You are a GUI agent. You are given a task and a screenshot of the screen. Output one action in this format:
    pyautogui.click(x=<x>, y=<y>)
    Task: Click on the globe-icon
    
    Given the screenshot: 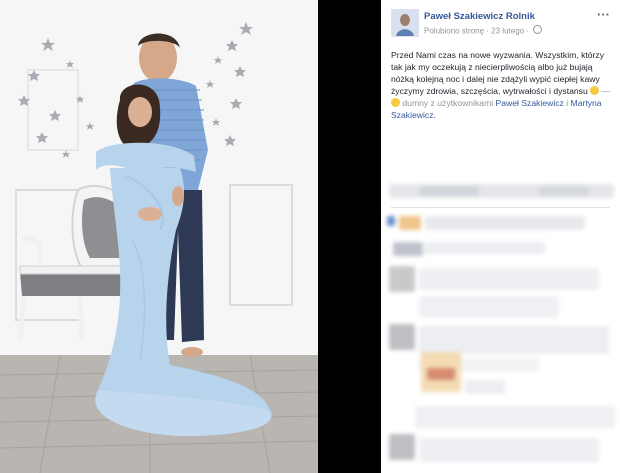 What is the action you would take?
    pyautogui.click(x=538, y=30)
    